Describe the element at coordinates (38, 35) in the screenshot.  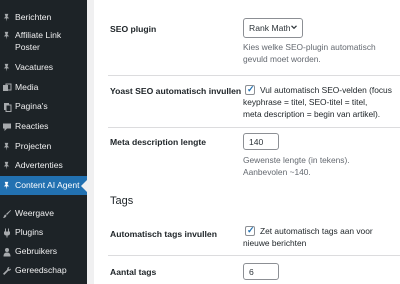
I see `sidebar-item-label: Affiliate Link` at that location.